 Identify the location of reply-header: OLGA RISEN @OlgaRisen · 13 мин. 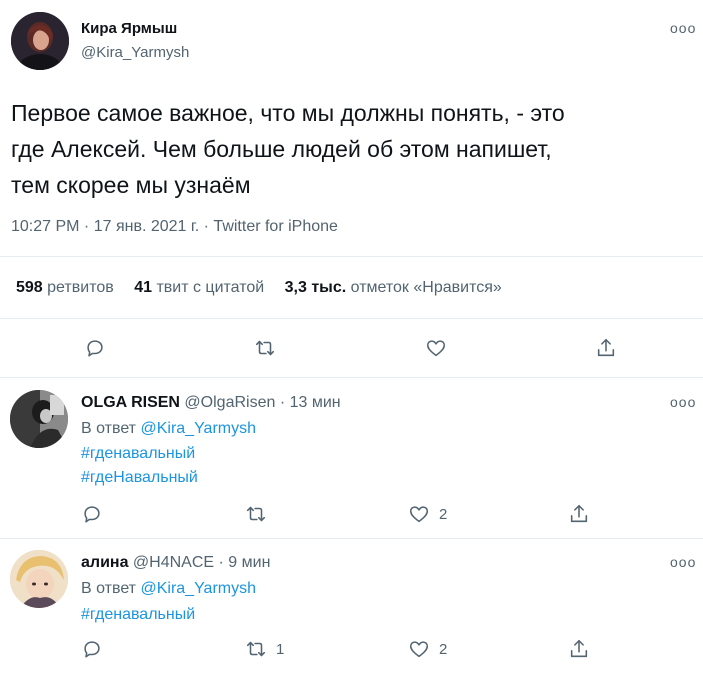
(211, 403).